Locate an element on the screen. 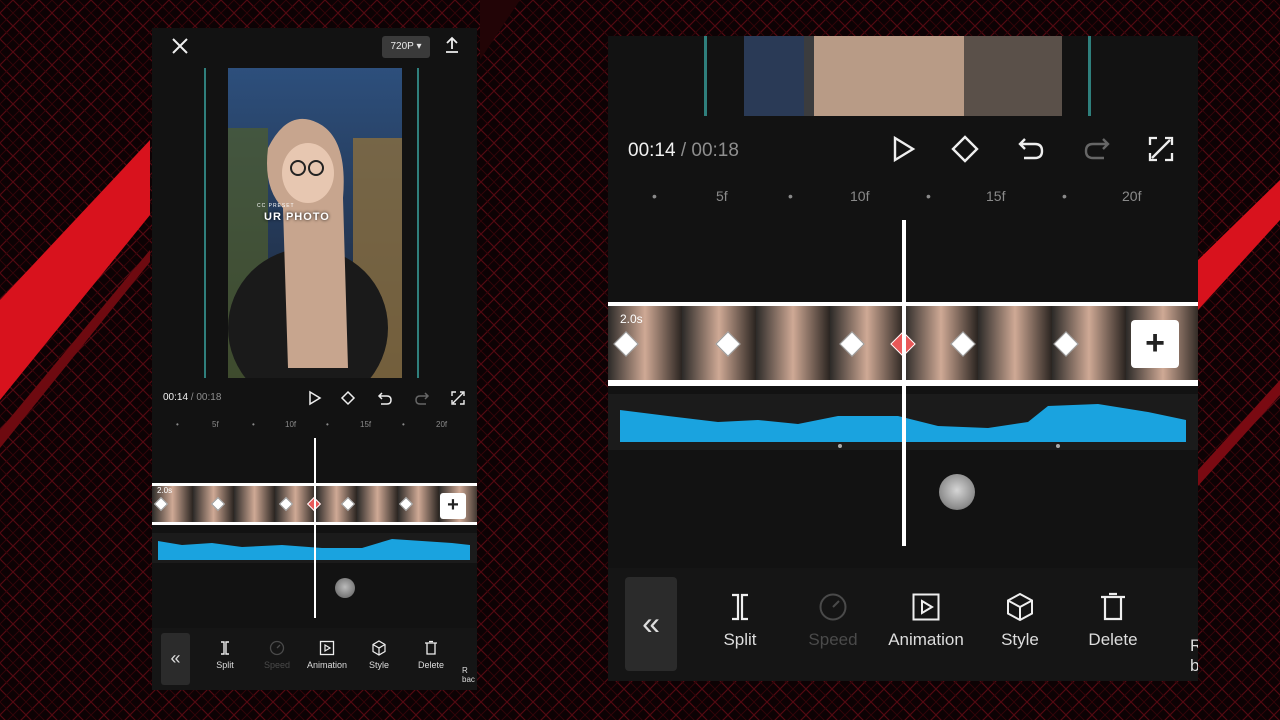  top-bar: 720P ▾ is located at coordinates (314, 47).